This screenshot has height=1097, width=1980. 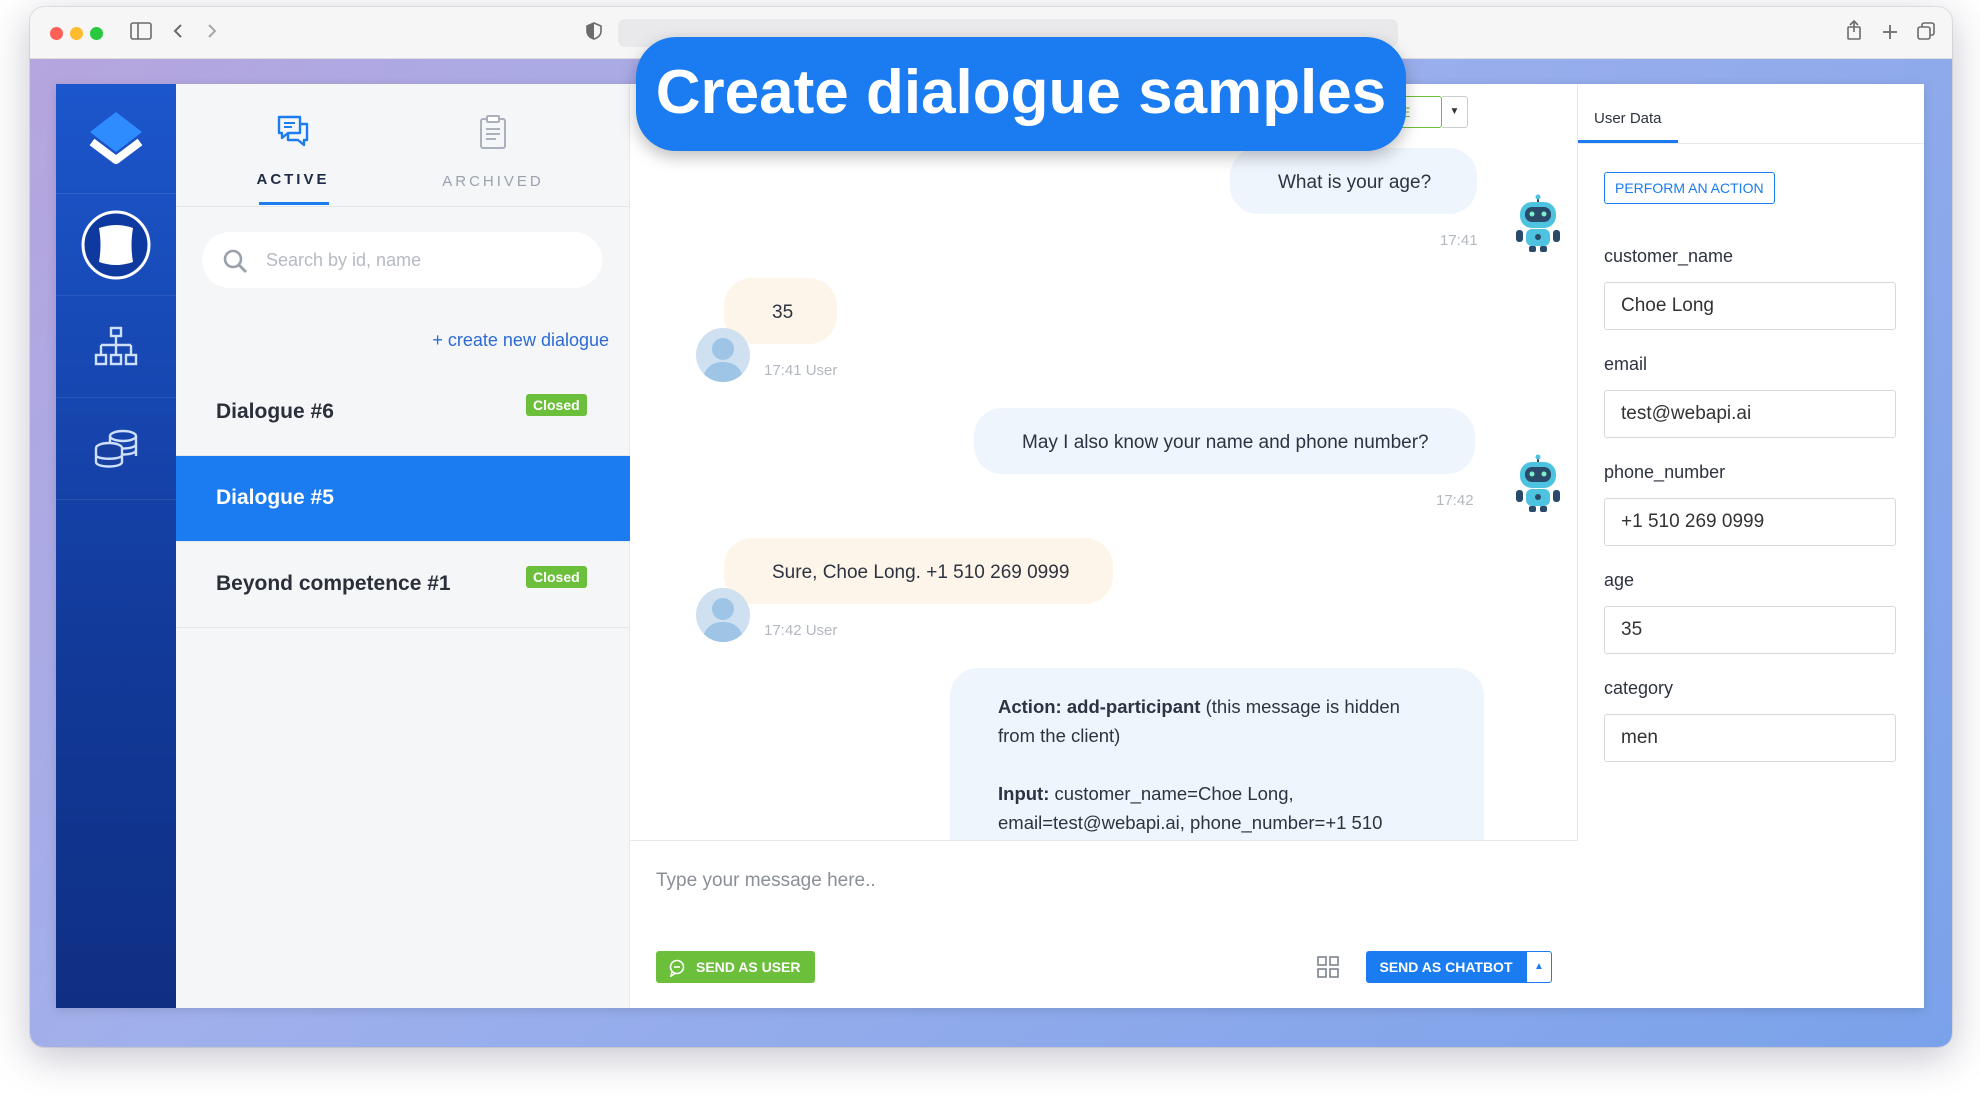 I want to click on bot-message: What is your age?, so click(x=1354, y=181).